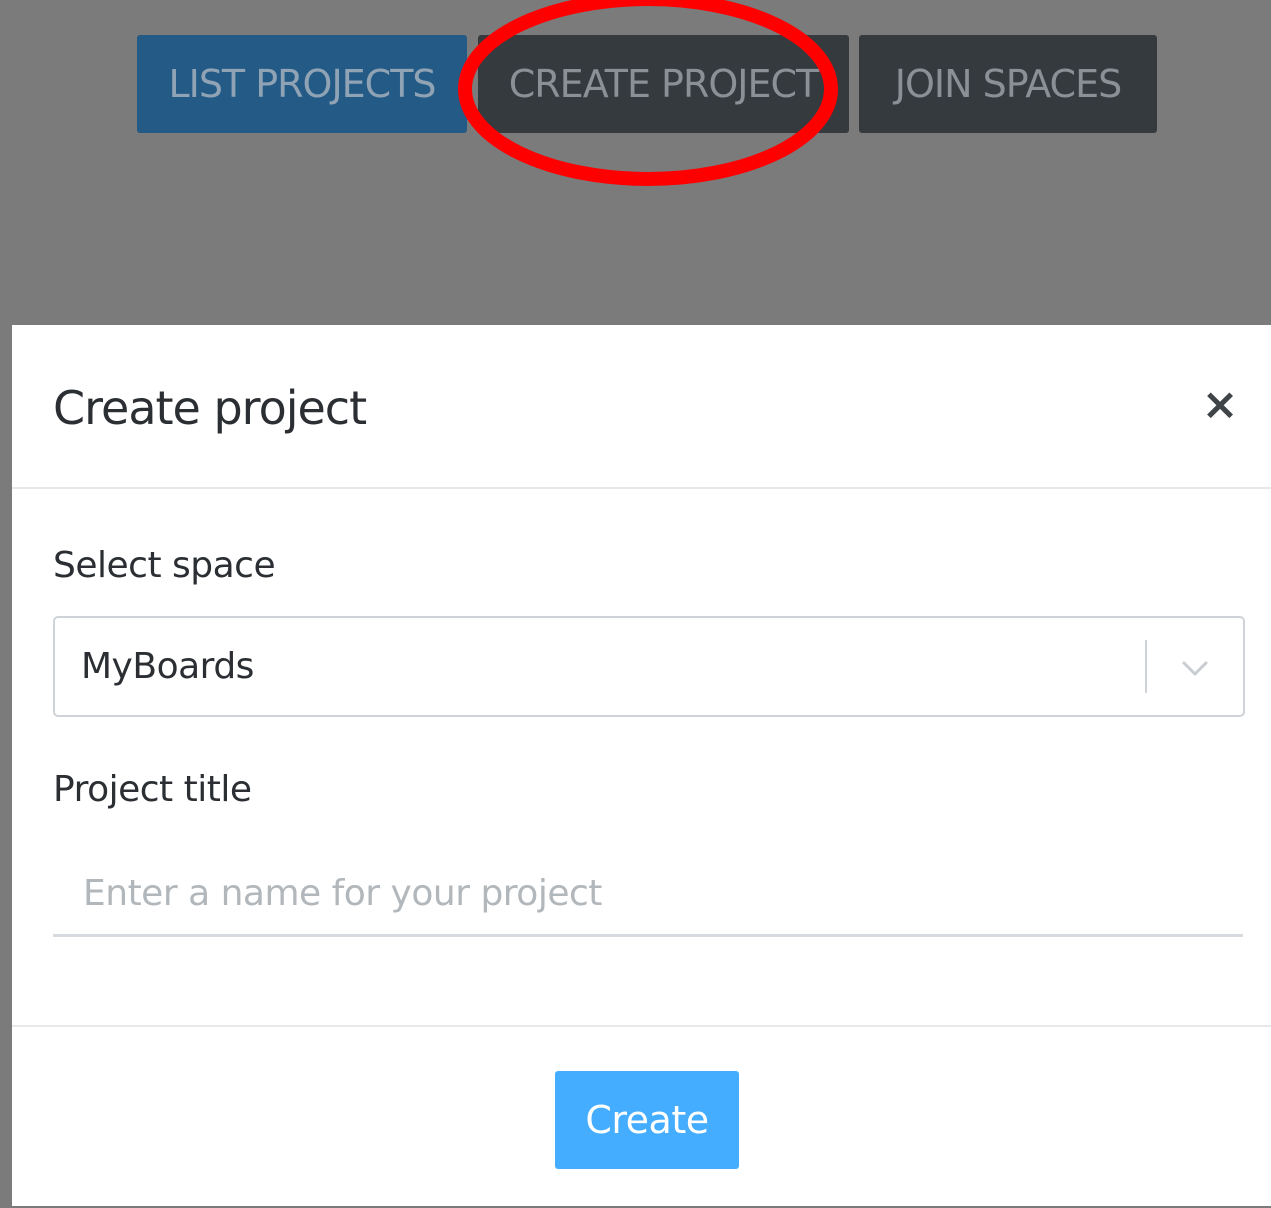  Describe the element at coordinates (164, 565) in the screenshot. I see `select-space-label: Select space` at that location.